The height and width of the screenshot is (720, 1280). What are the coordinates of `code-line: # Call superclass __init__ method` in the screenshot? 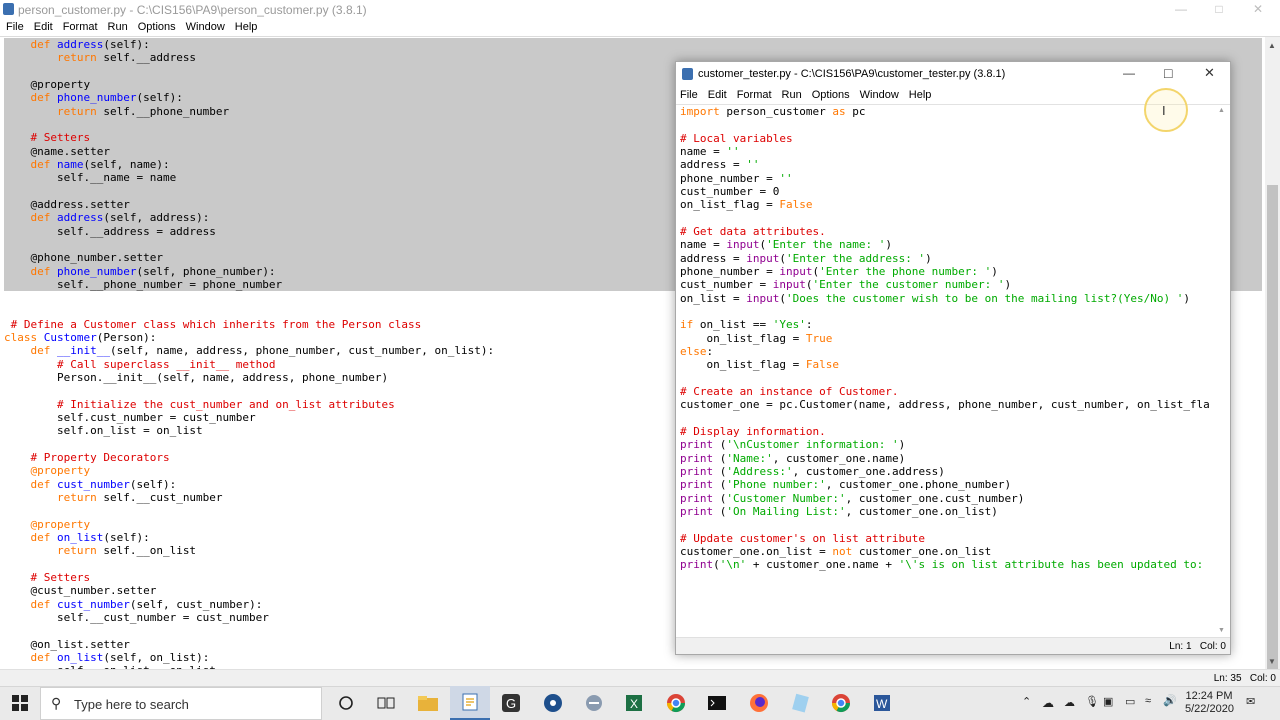 It's located at (166, 364).